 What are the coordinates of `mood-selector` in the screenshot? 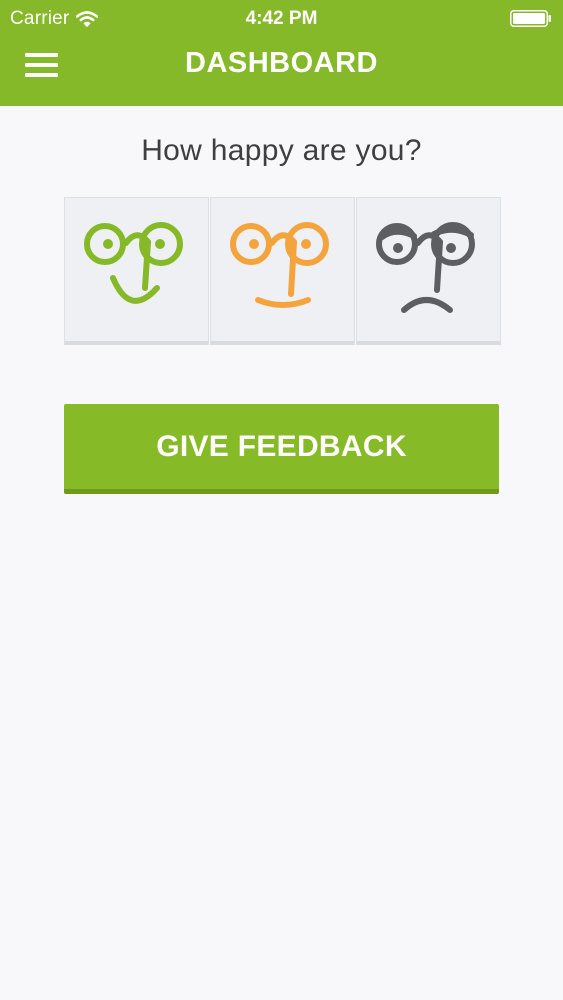 It's located at (282, 271).